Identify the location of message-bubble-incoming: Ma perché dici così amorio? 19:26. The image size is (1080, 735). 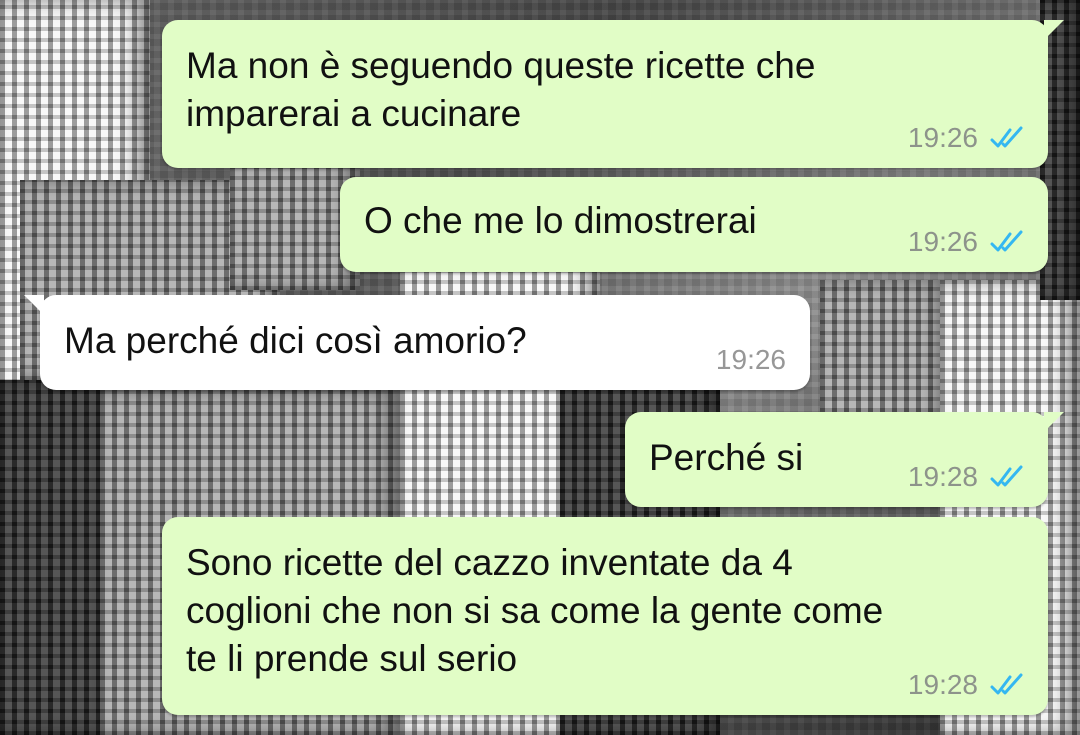
(417, 342).